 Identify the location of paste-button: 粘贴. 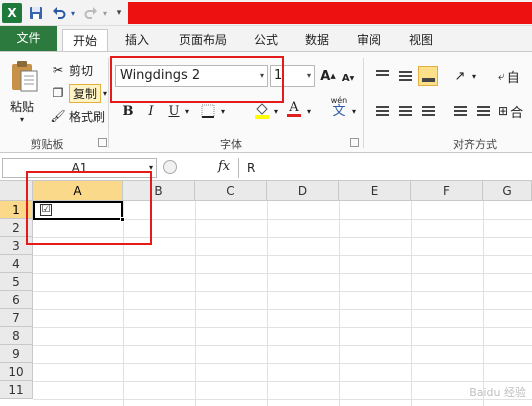
(22, 106).